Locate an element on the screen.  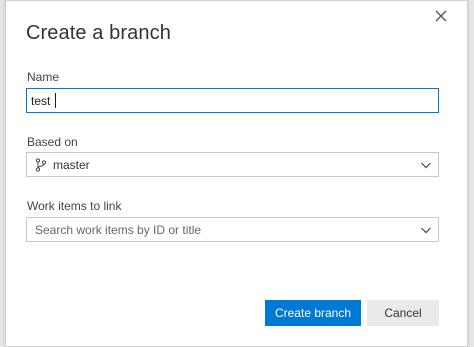
name-label: Name is located at coordinates (43, 77).